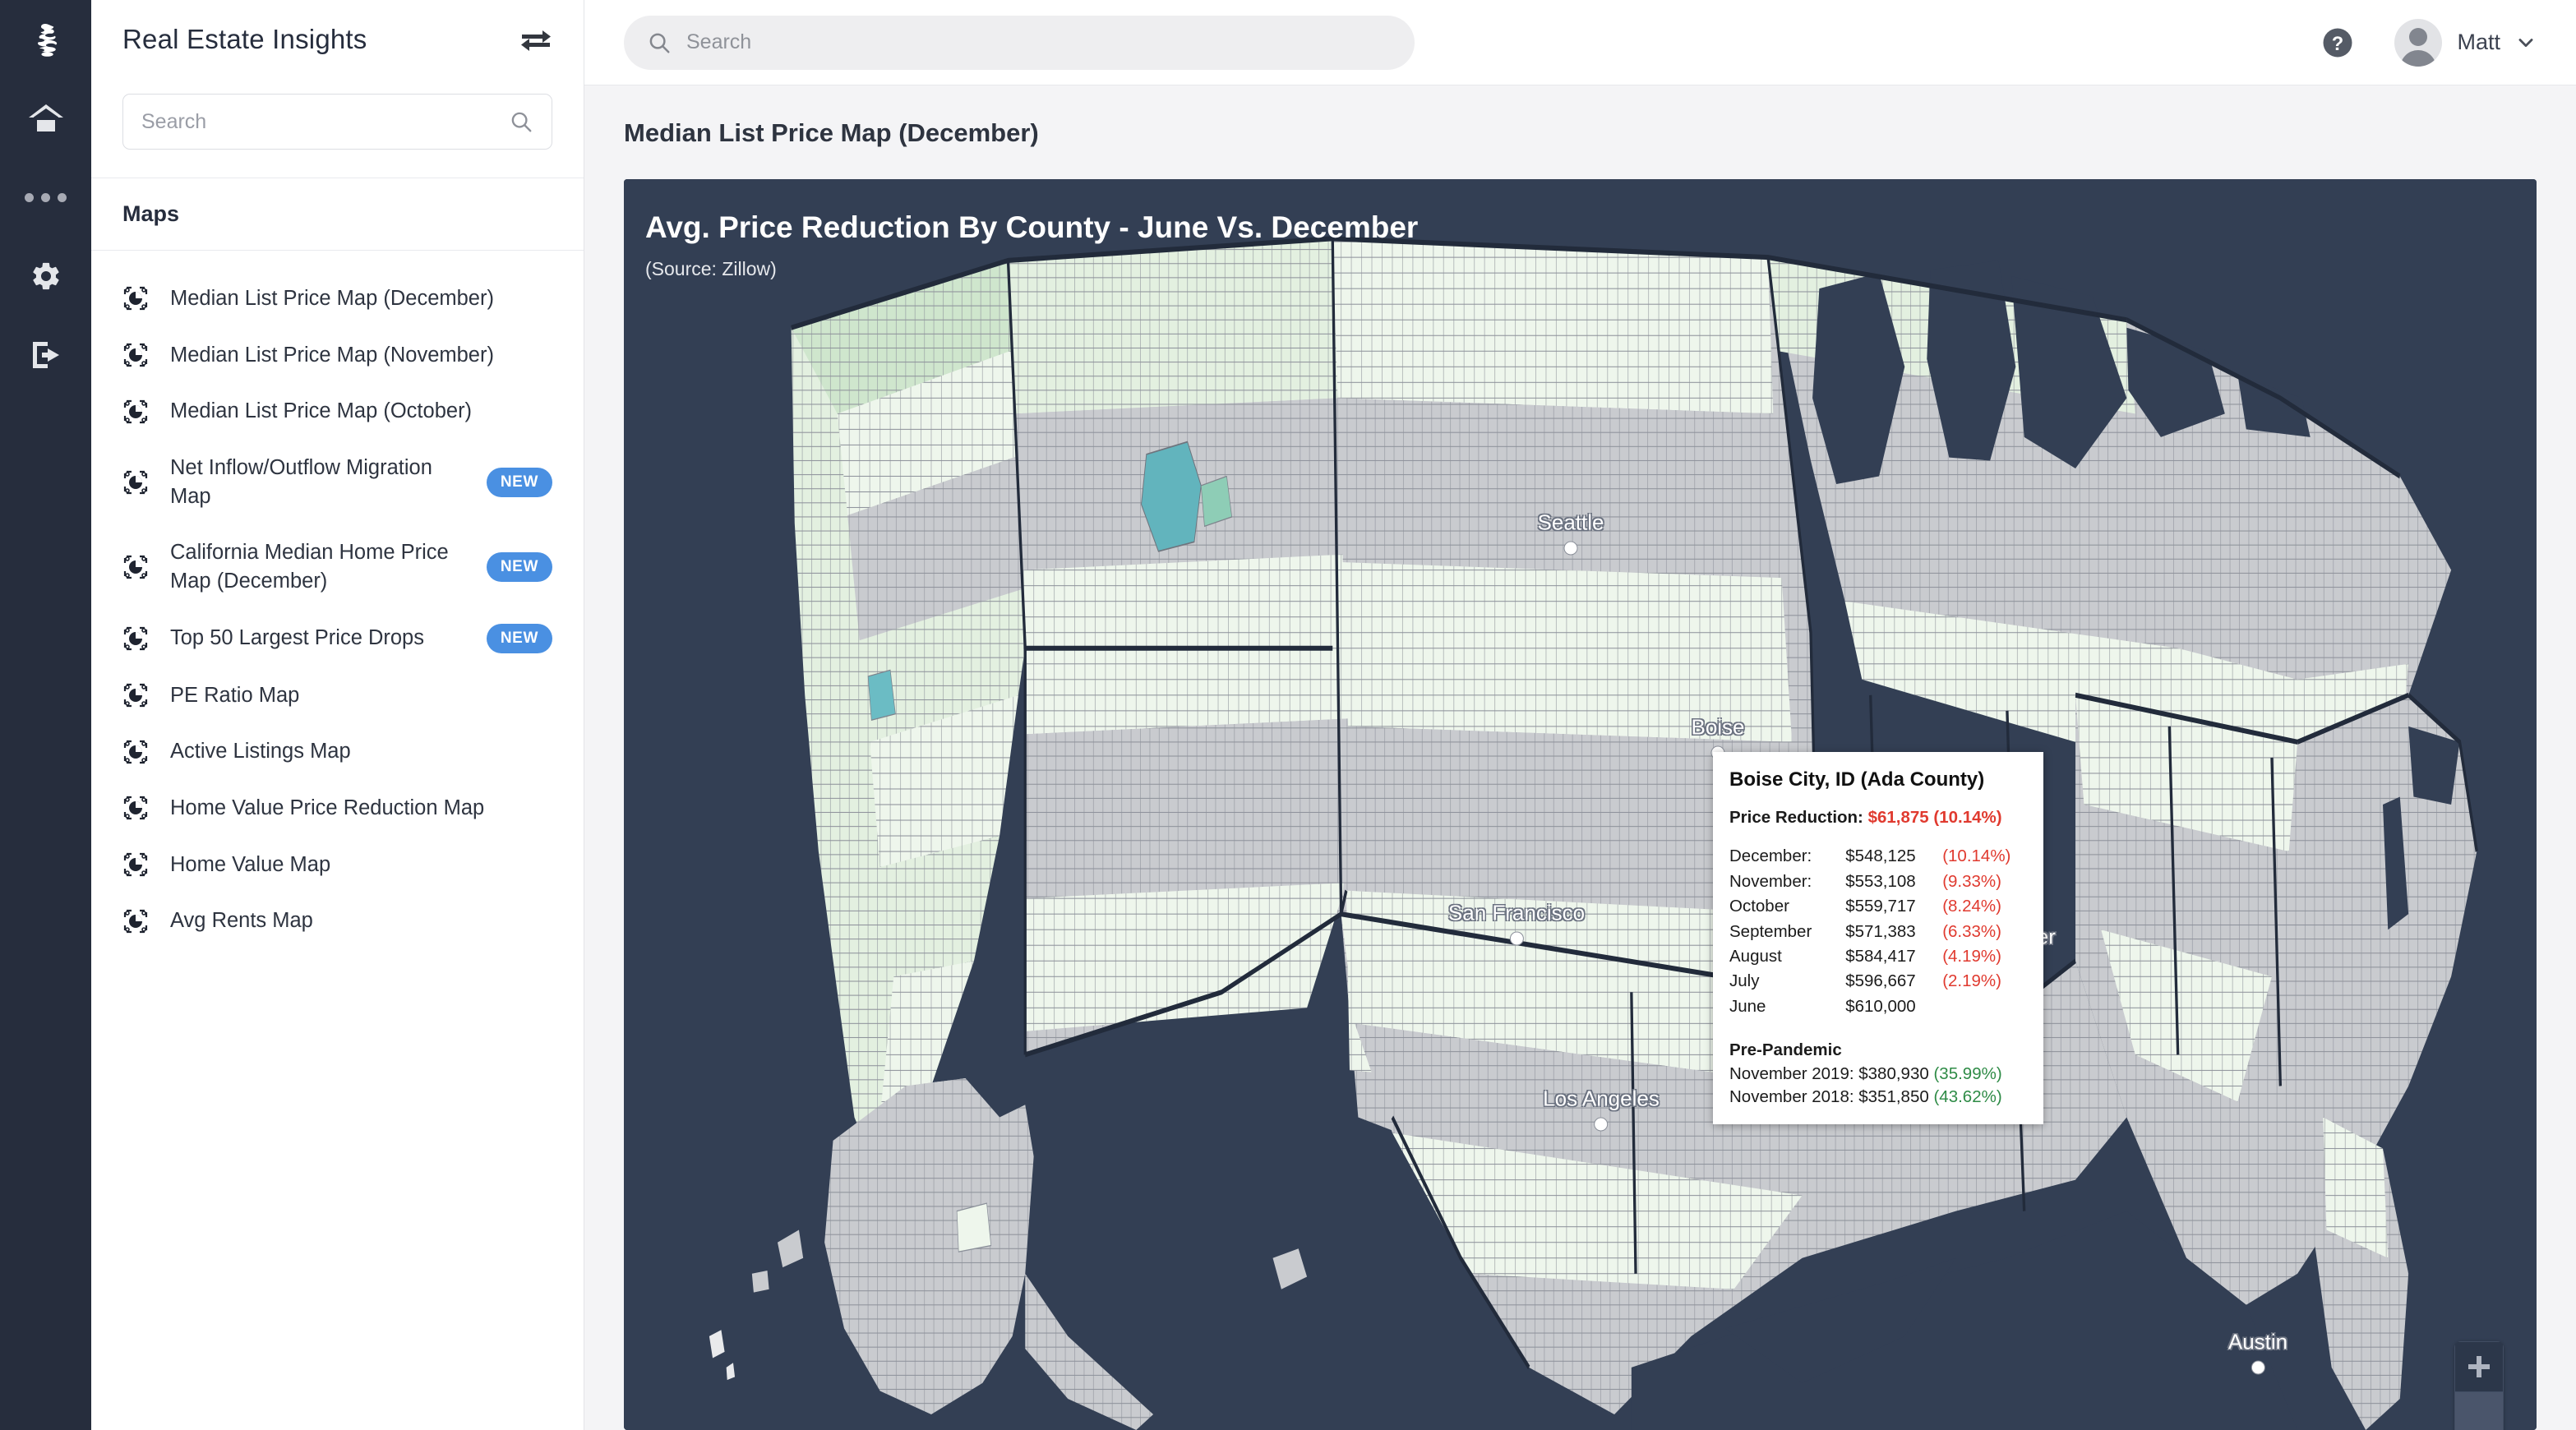 The image size is (2576, 1430). Describe the element at coordinates (338, 696) in the screenshot. I see `nav-item-pe-ratio-map: PE Ratio Map` at that location.